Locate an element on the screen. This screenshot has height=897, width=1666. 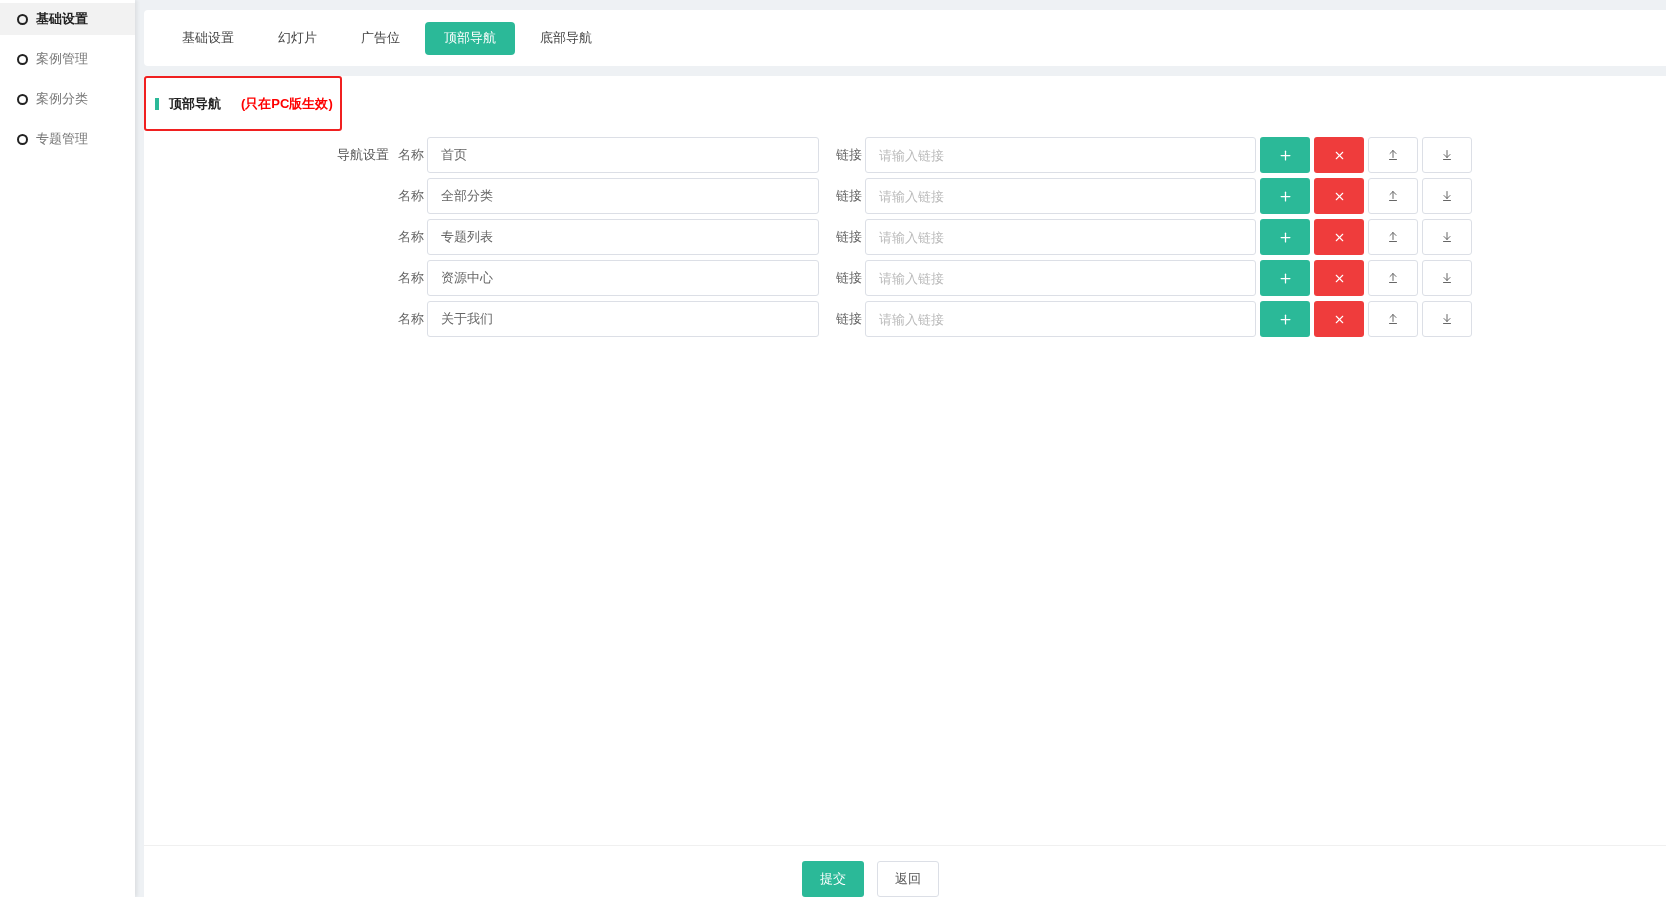
name-field: 专题列表 is located at coordinates (623, 237).